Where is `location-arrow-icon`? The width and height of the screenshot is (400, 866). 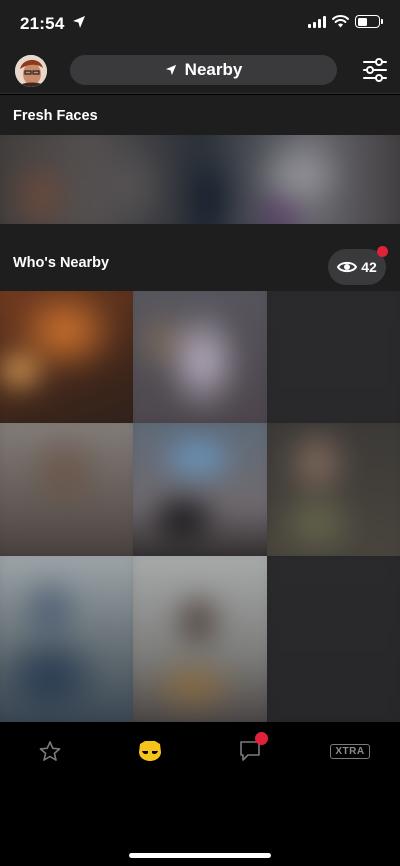
location-arrow-icon is located at coordinates (170, 70).